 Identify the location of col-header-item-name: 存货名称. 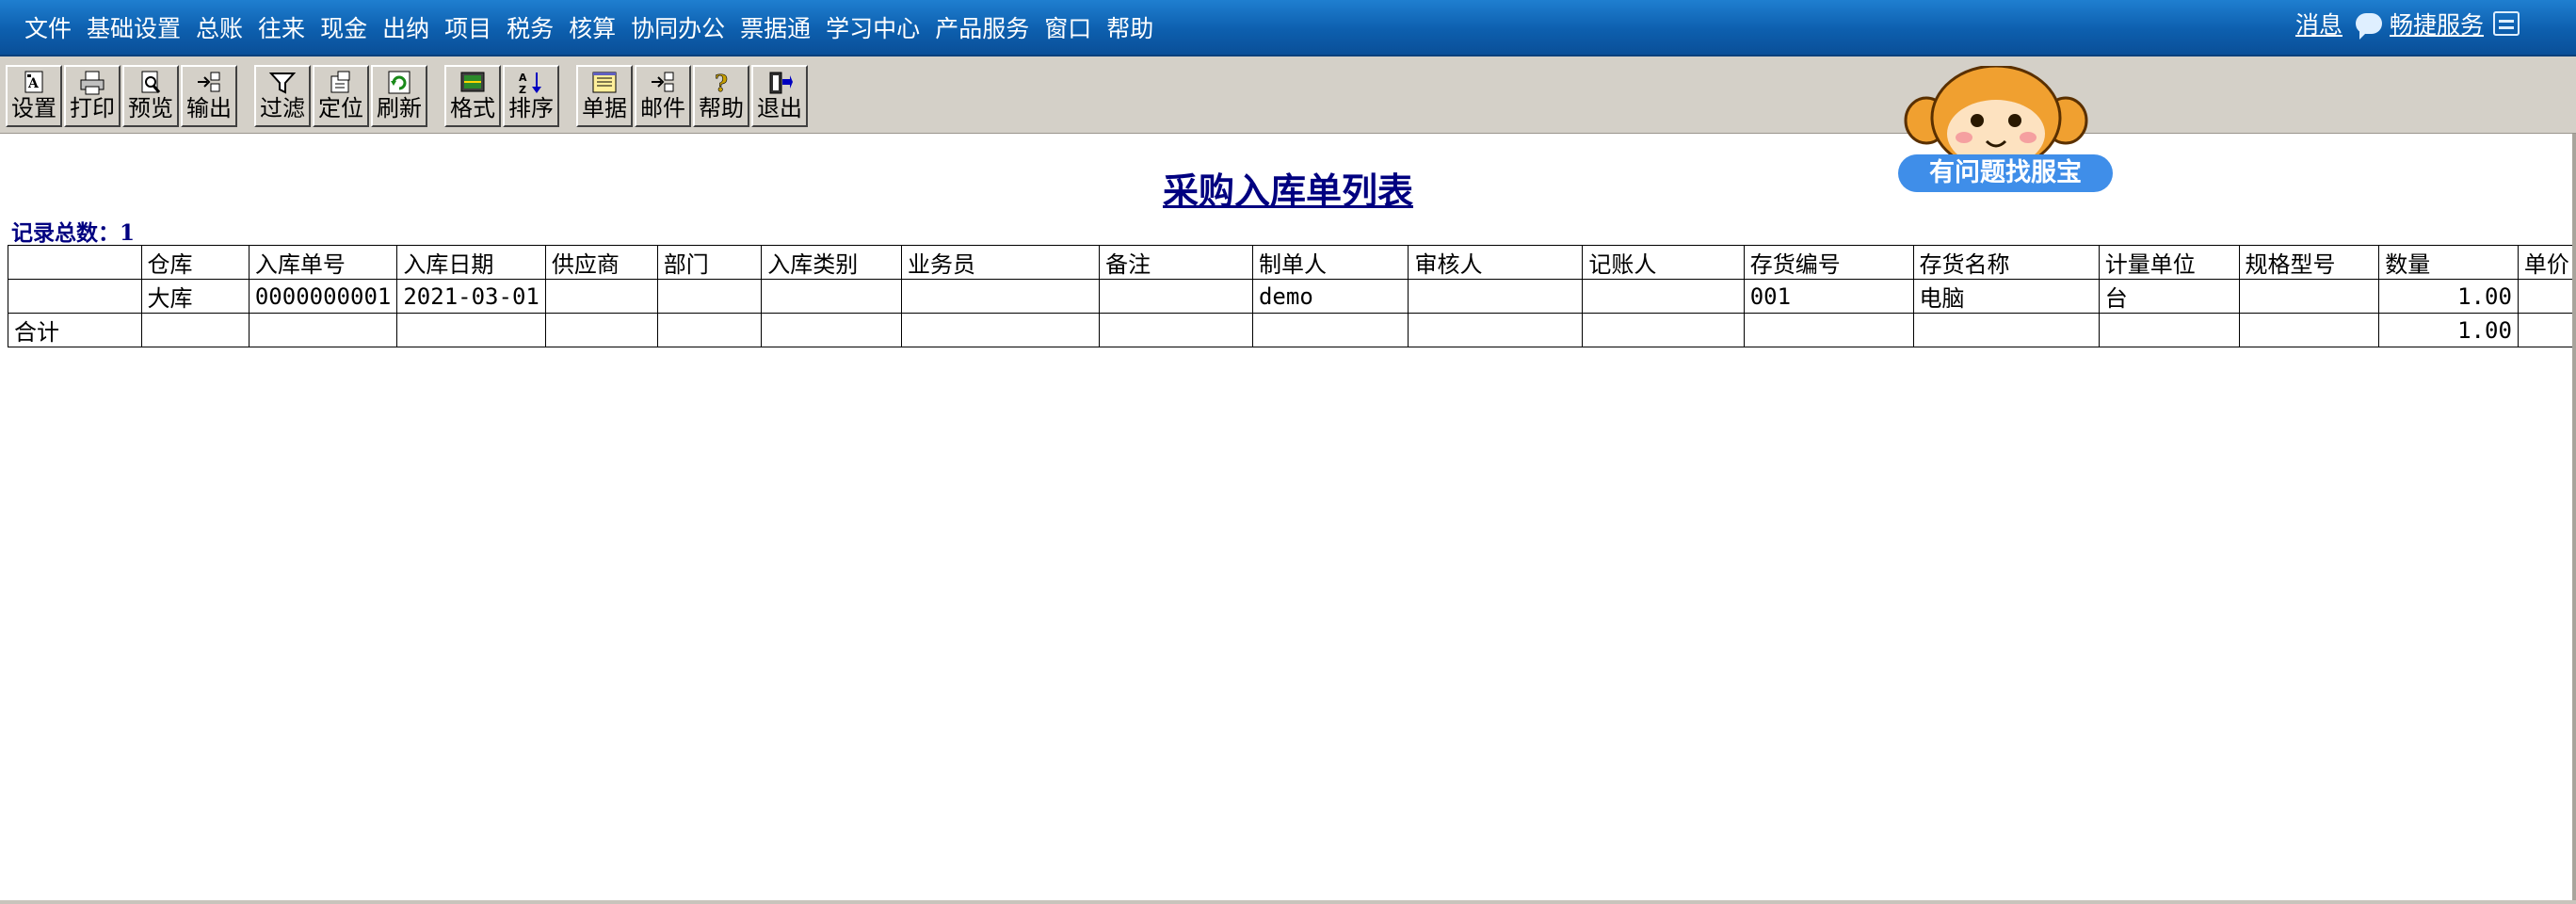
(2006, 262).